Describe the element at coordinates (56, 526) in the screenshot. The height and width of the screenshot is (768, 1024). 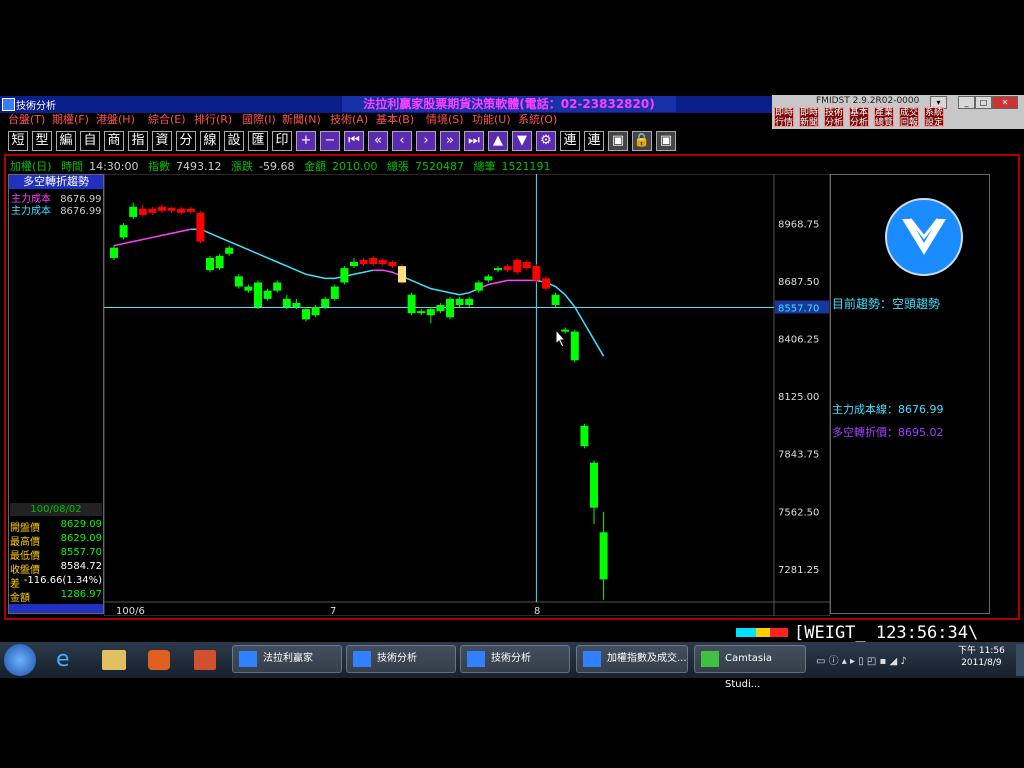
I see `ohlc-row: 開盤價 8629.09` at that location.